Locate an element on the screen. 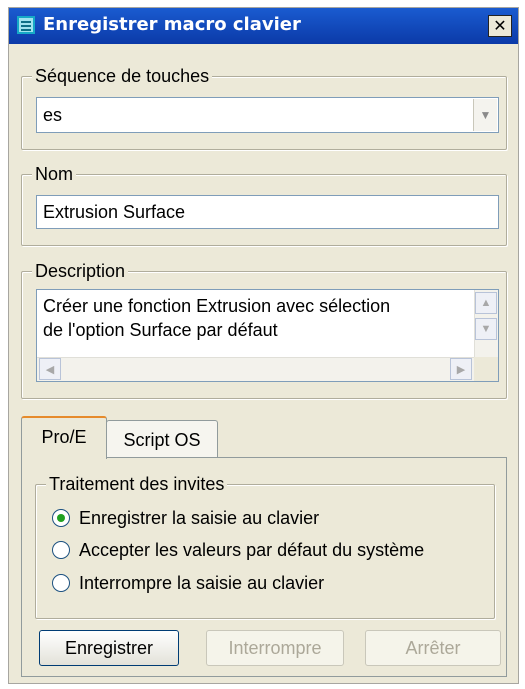  radio-record-input: Enregistrer la saisie au clavier is located at coordinates (185, 518).